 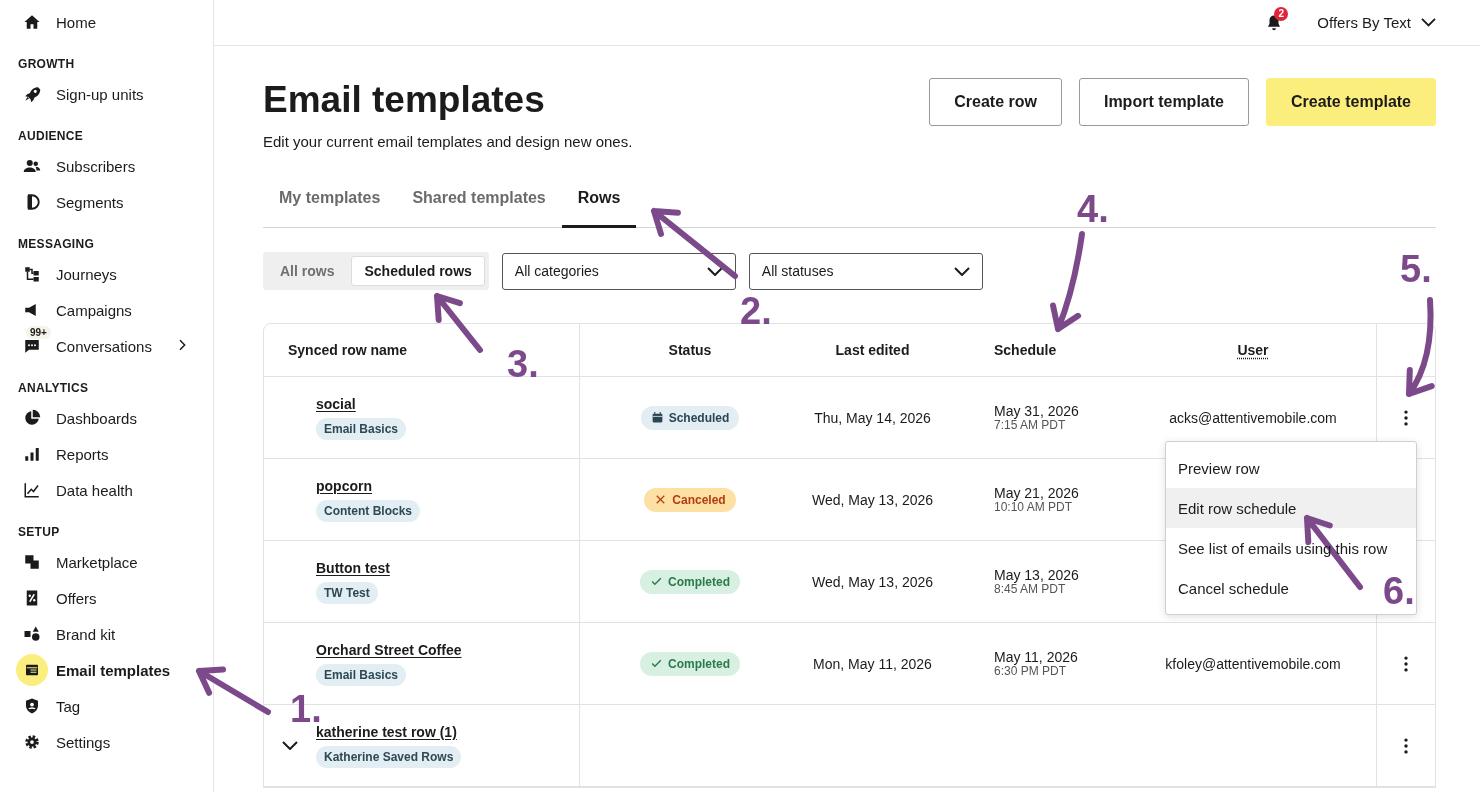 What do you see at coordinates (32, 94) in the screenshot?
I see `rocket-icon` at bounding box center [32, 94].